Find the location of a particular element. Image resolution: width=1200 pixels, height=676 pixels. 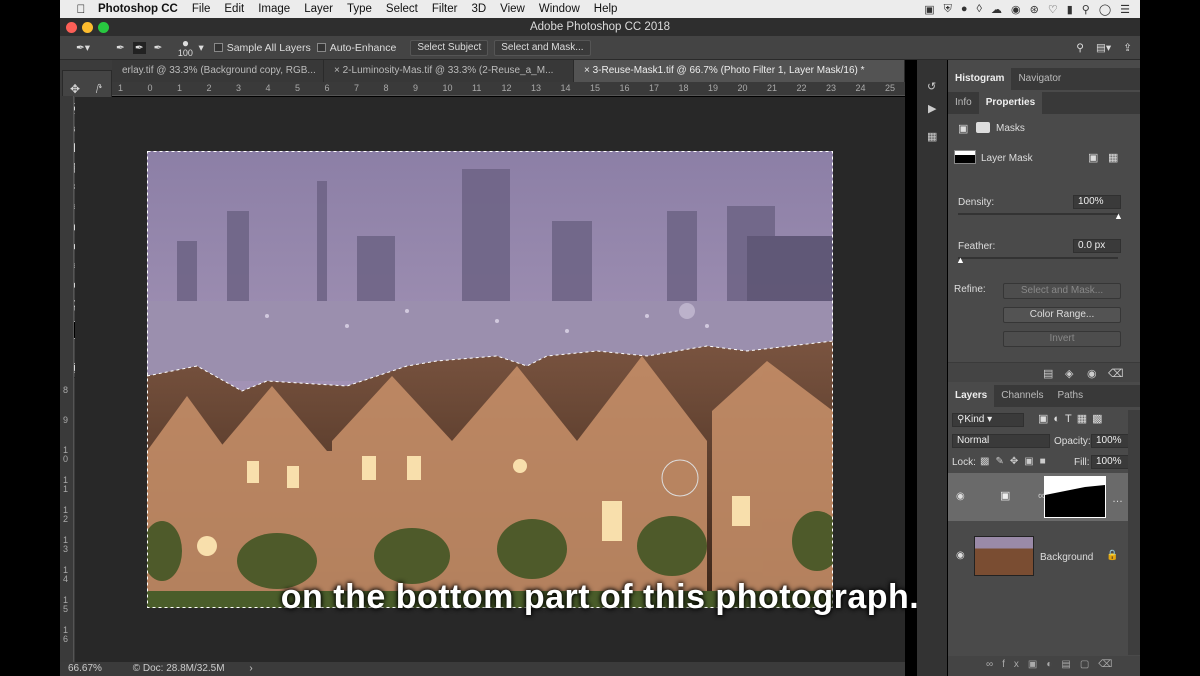

menu-app: Photoshop CC is located at coordinates (138, 9).